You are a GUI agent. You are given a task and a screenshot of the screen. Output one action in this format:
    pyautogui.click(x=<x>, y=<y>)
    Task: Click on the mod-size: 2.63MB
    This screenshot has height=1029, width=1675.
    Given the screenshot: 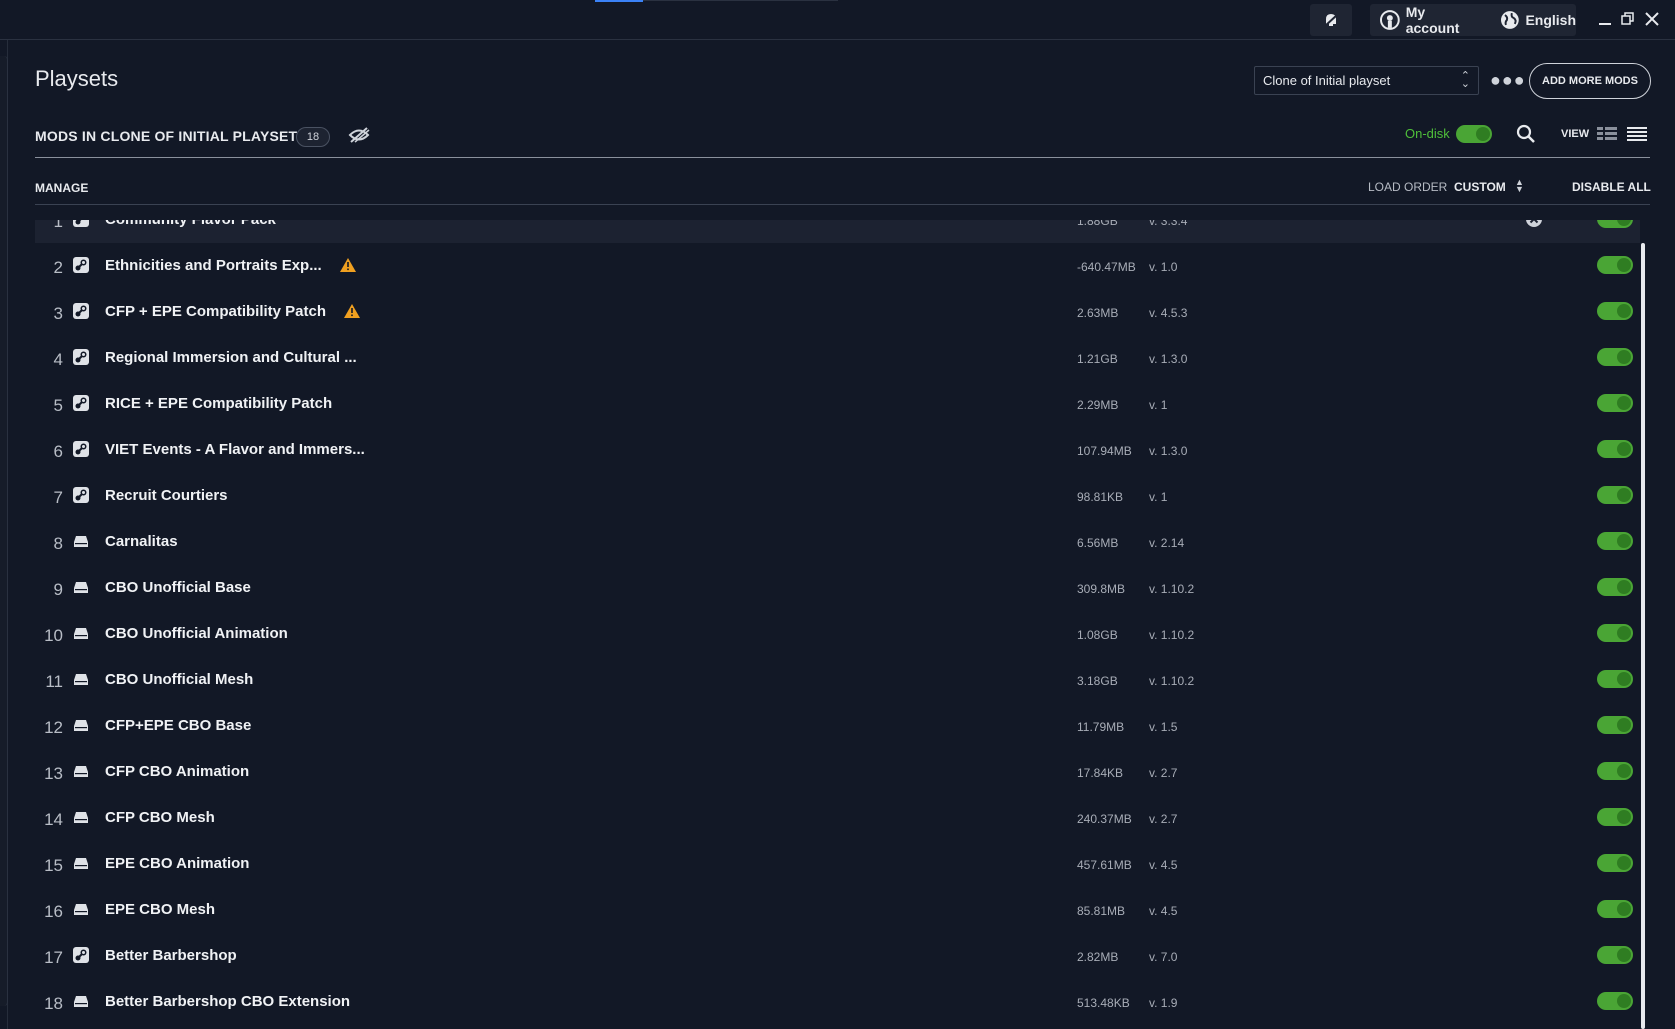 What is the action you would take?
    pyautogui.click(x=1098, y=313)
    